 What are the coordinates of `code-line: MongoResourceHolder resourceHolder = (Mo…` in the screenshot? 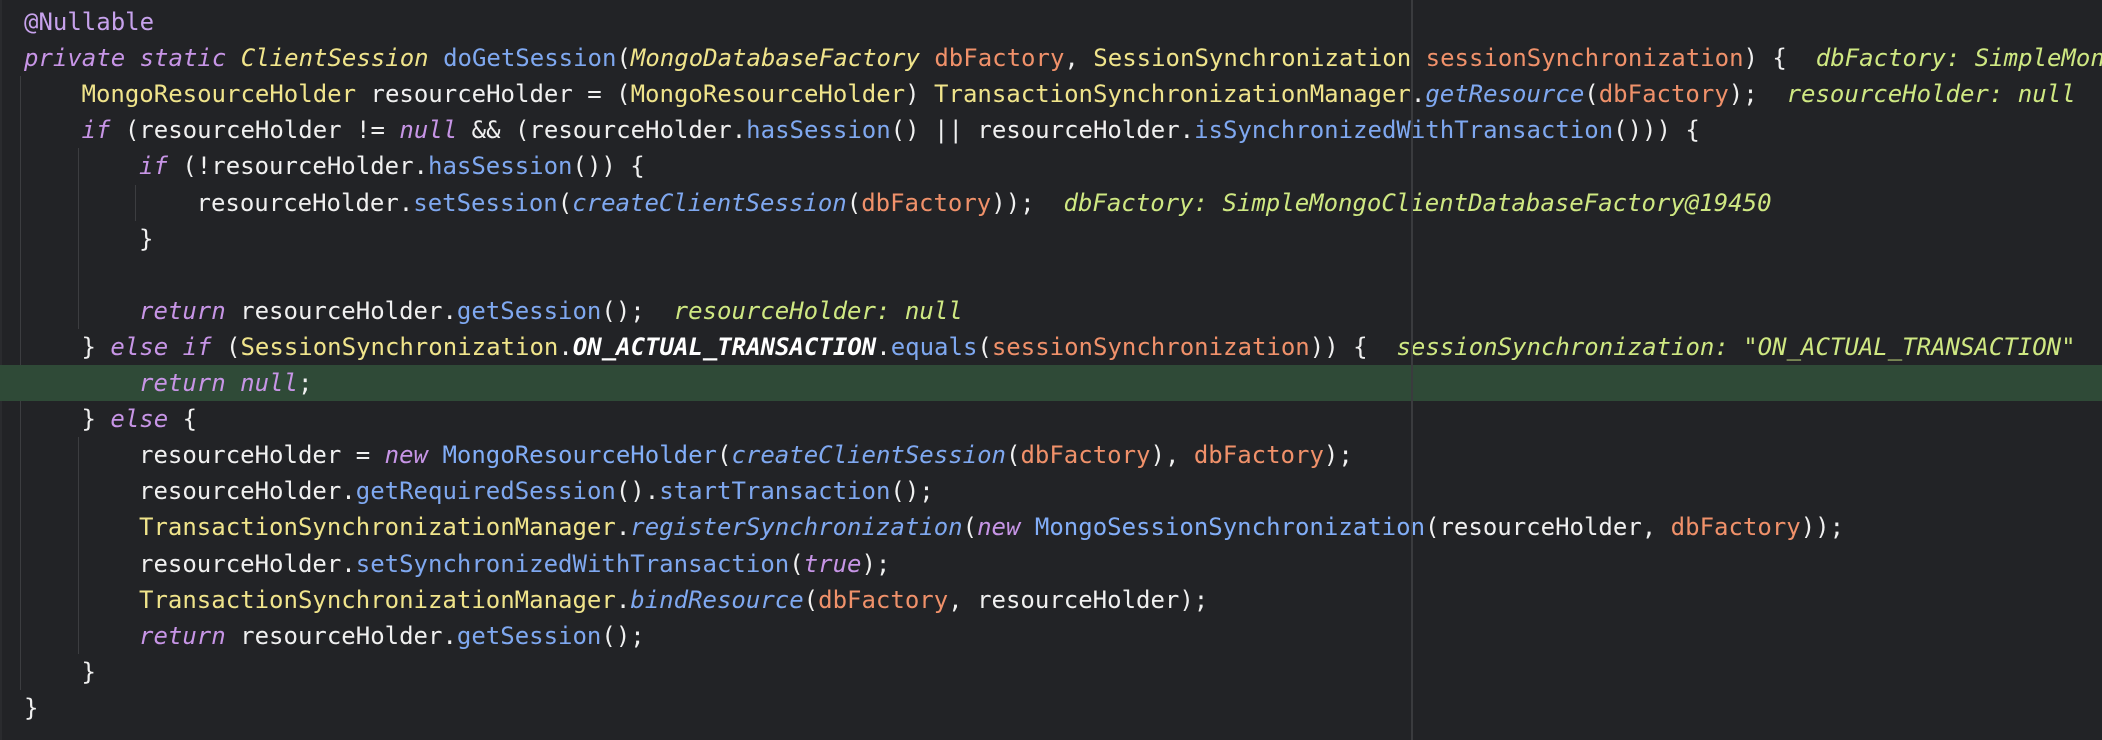 It's located at (1051, 94).